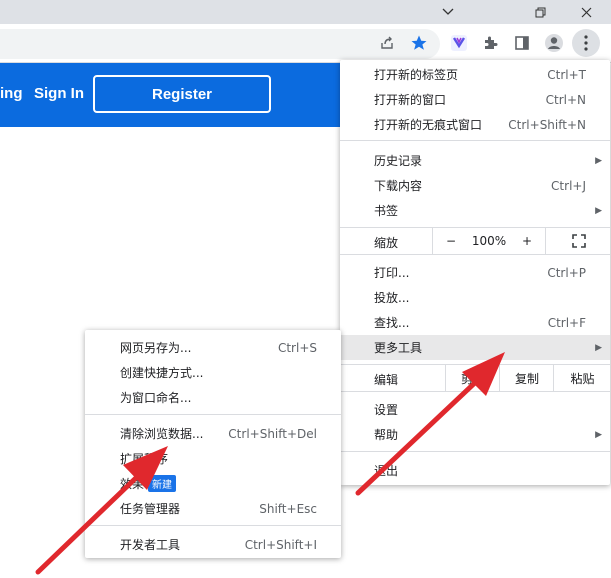 The image size is (611, 578). I want to click on zoom-row: 缩放 − 100% +, so click(475, 241).